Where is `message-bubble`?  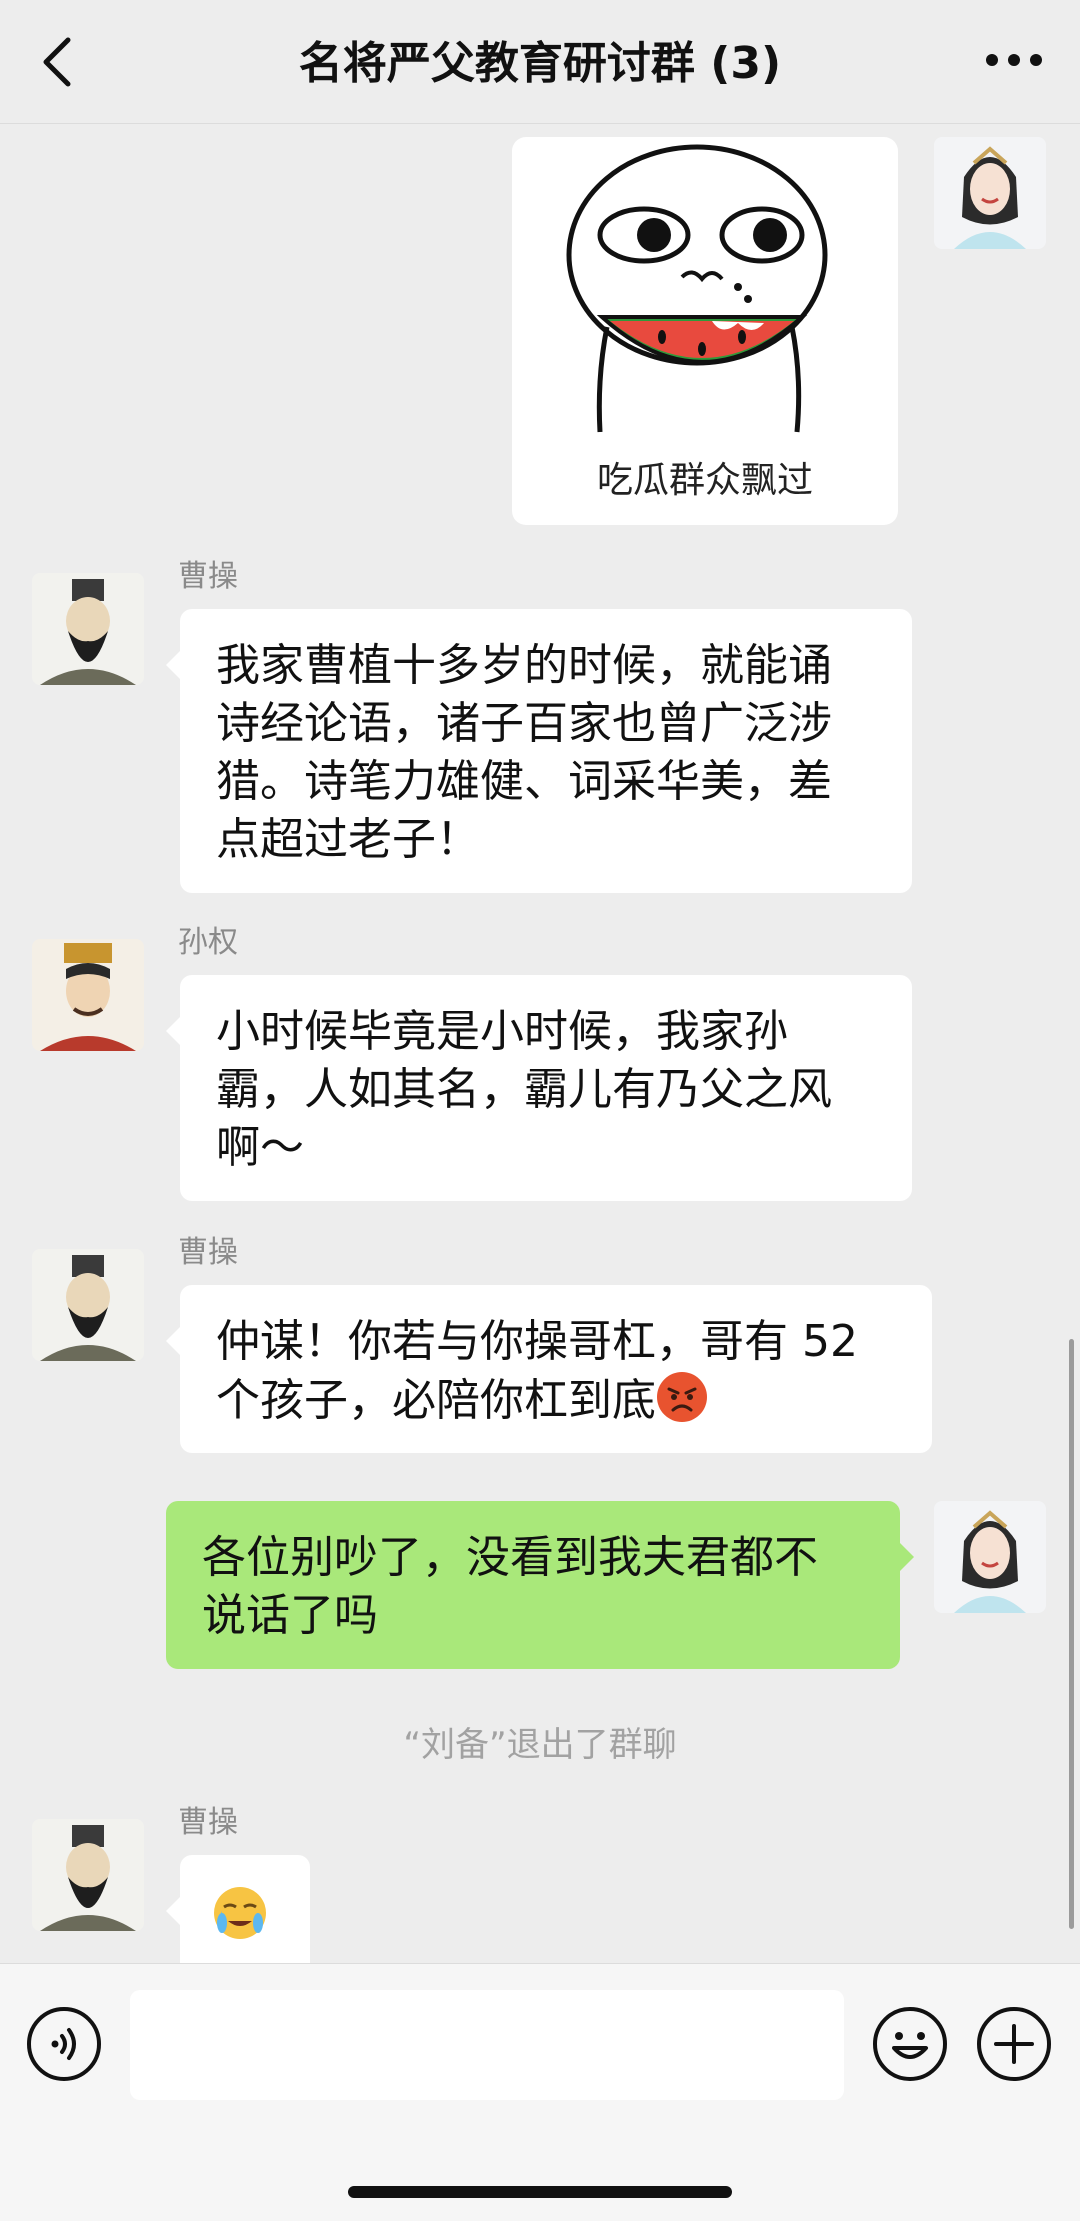
message-bubble is located at coordinates (238, 1909).